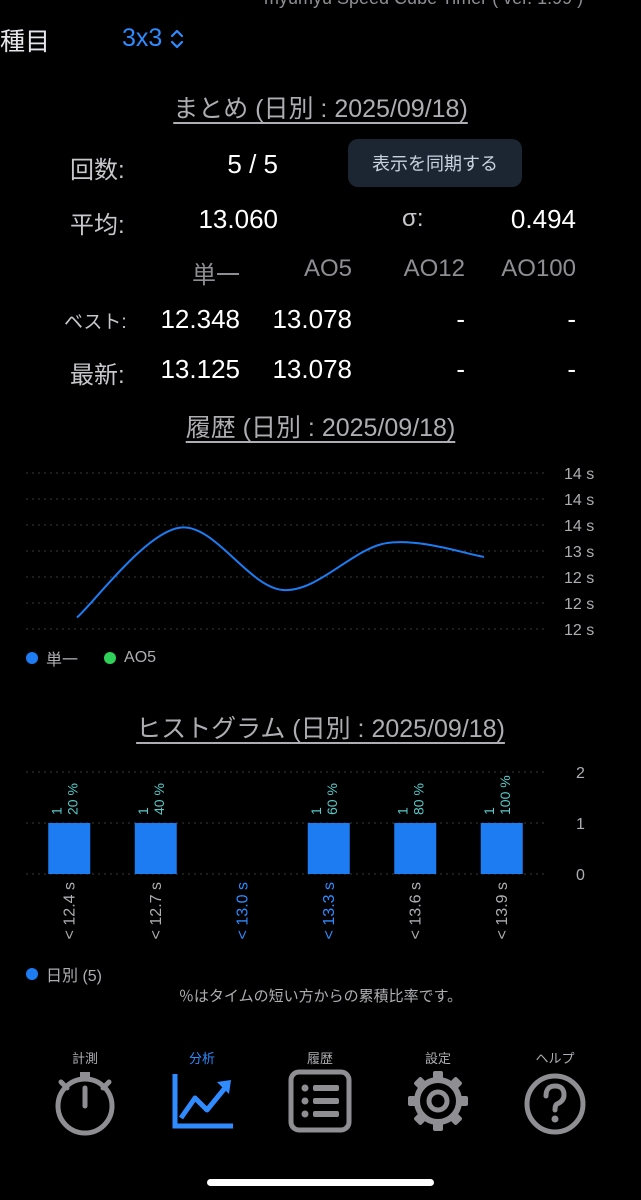 The width and height of the screenshot is (641, 1200). What do you see at coordinates (140, 657) in the screenshot?
I see `legend-label-ao5: AO5` at bounding box center [140, 657].